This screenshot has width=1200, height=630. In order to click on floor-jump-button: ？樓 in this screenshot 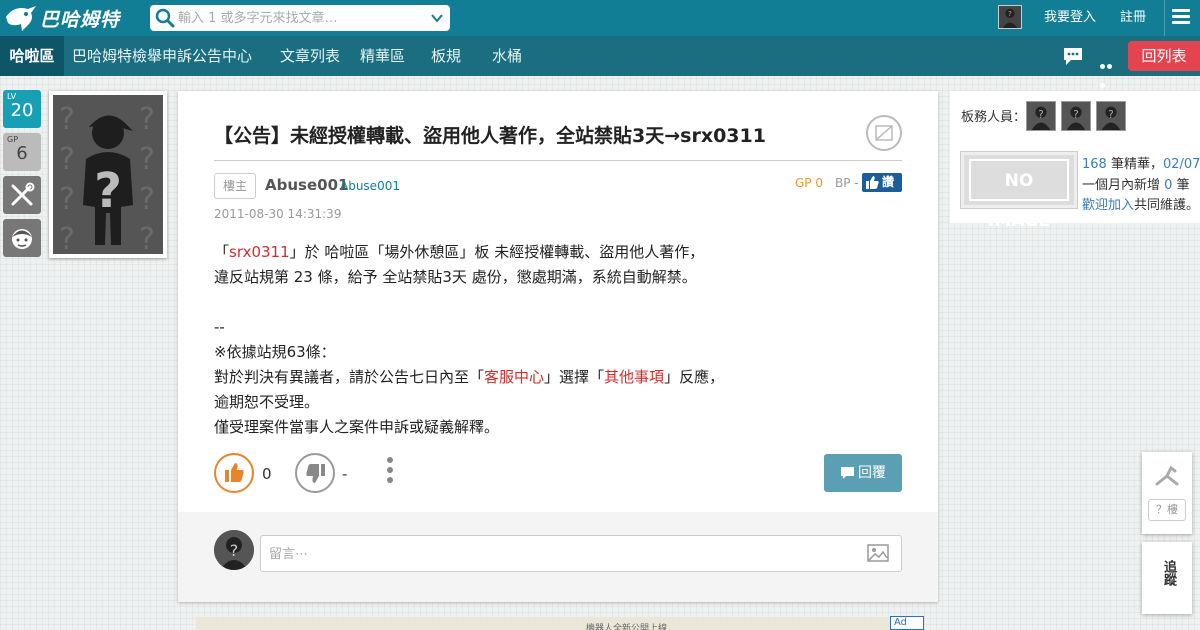, I will do `click(1167, 510)`.